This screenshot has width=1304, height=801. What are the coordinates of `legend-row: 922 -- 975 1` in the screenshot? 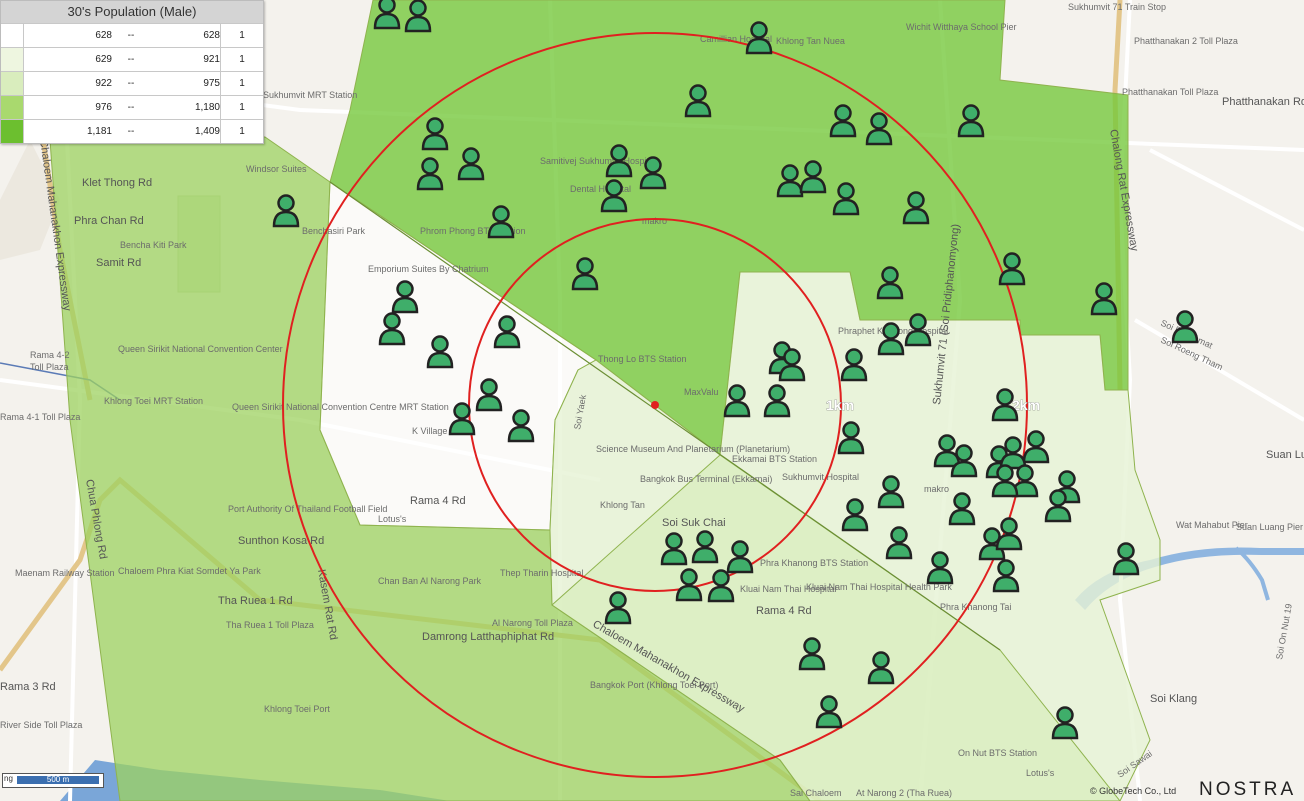 It's located at (132, 83).